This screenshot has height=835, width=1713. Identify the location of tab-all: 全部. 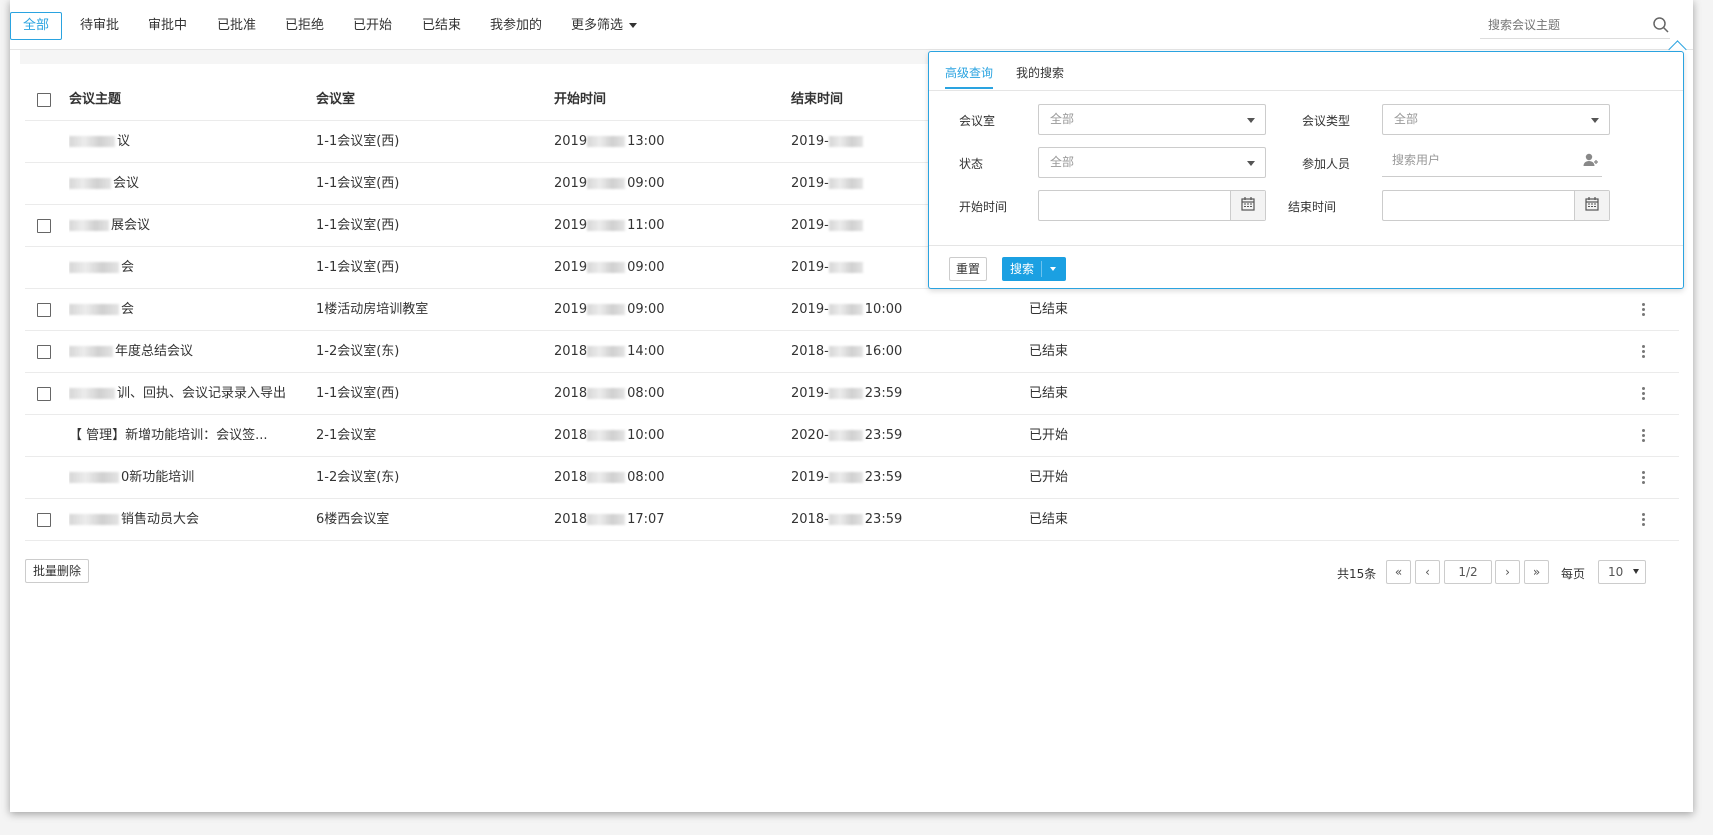
(36, 26).